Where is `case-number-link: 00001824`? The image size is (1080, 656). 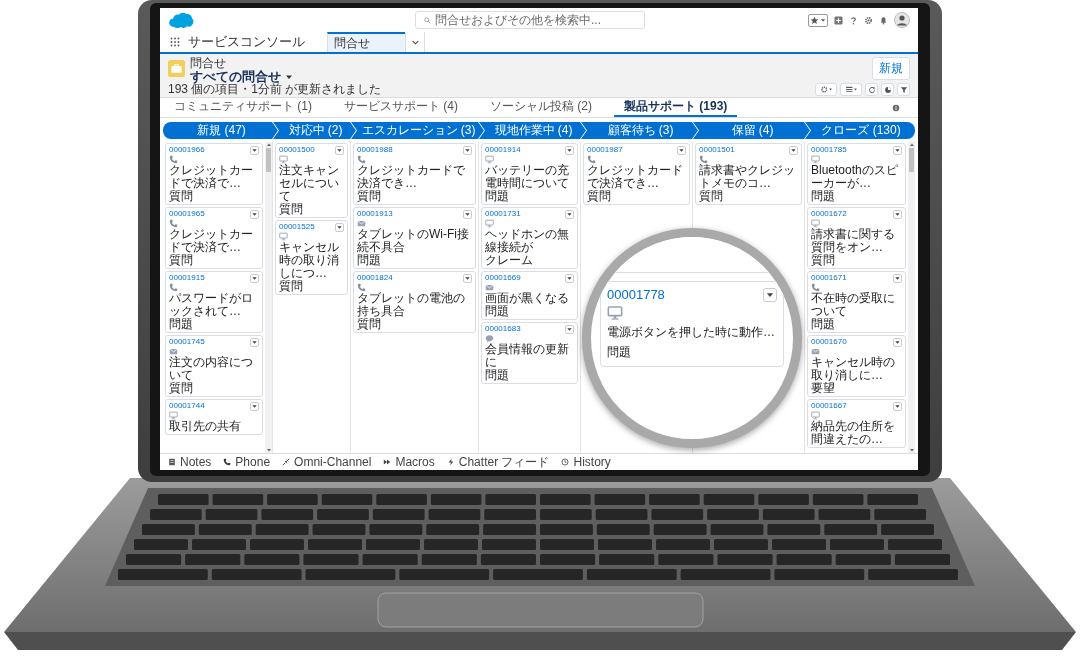 case-number-link: 00001824 is located at coordinates (375, 278).